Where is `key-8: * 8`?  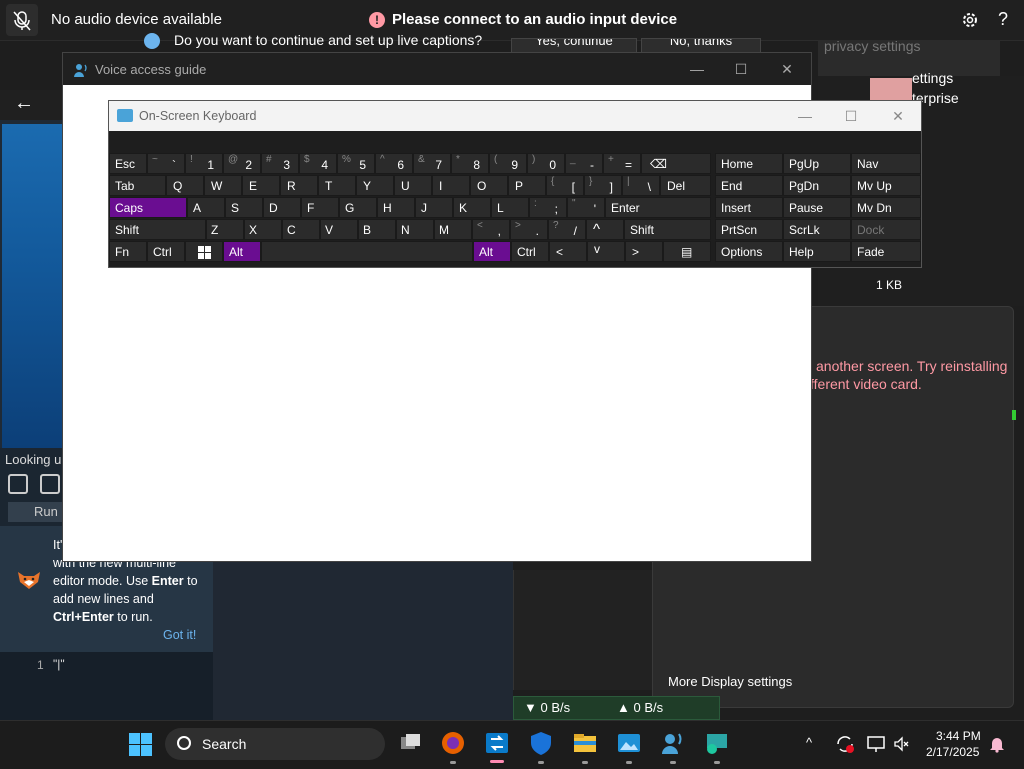 key-8: * 8 is located at coordinates (470, 163).